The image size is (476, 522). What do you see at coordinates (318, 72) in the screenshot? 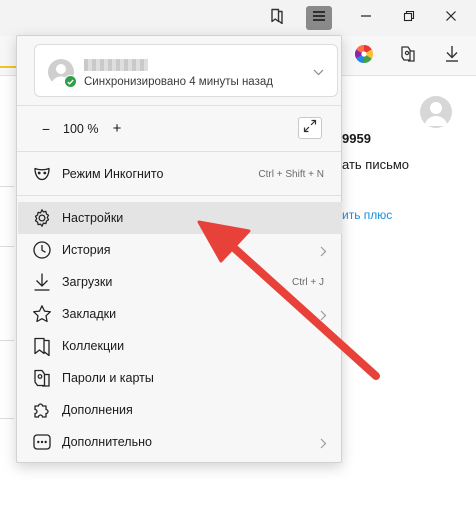
I see `chevron-down-icon` at bounding box center [318, 72].